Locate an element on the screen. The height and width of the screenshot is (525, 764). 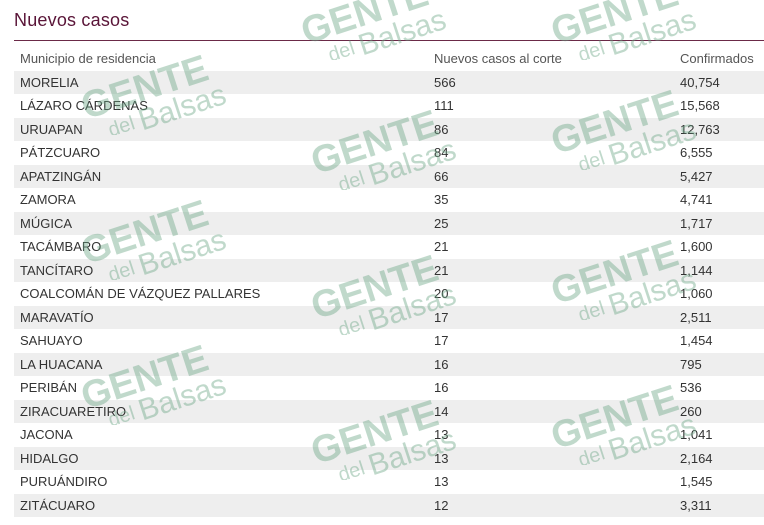
cell-confirmados: 4,741 is located at coordinates (696, 199).